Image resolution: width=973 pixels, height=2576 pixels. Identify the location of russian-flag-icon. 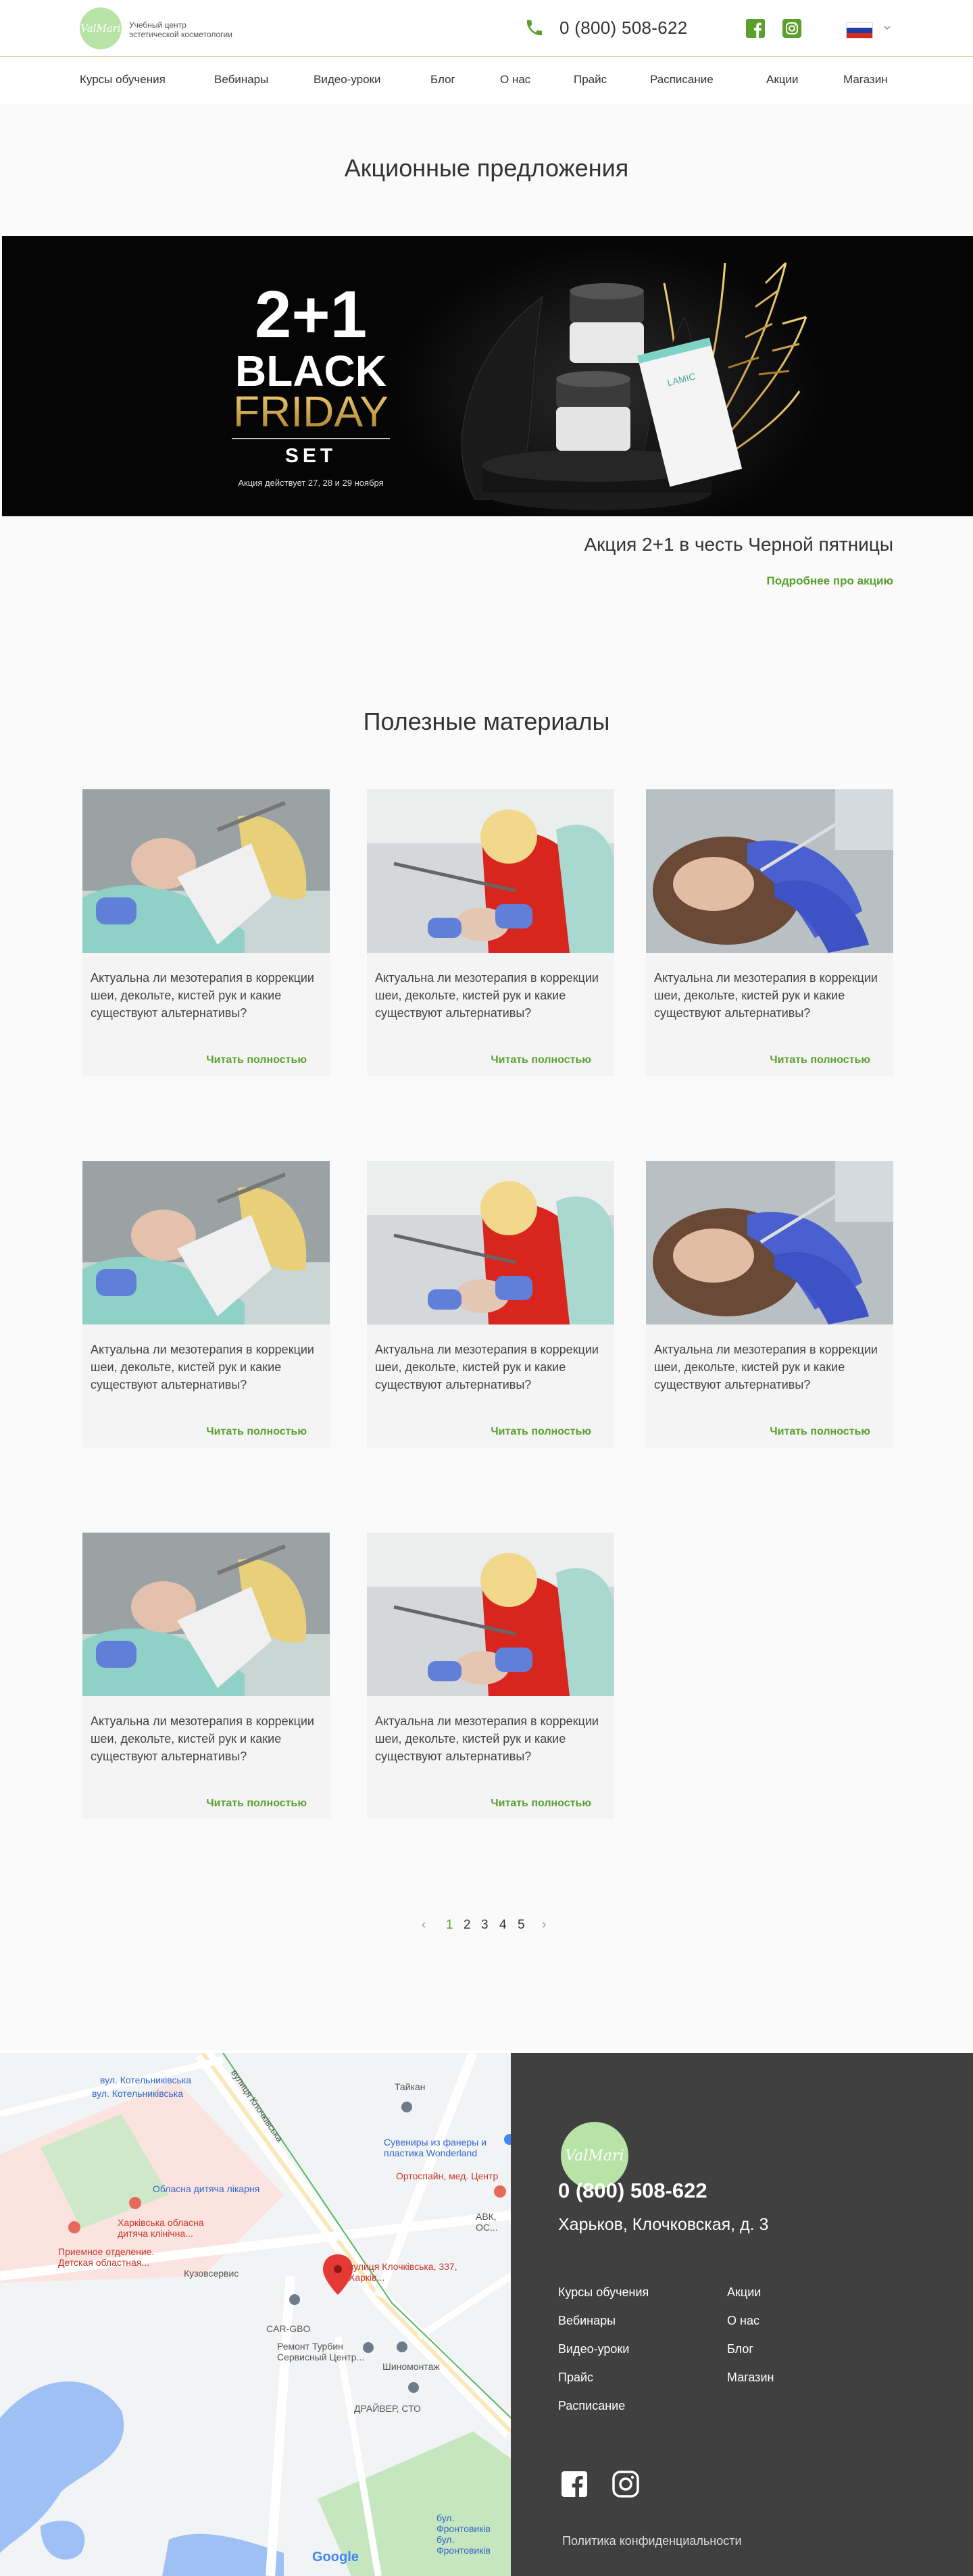
(859, 31).